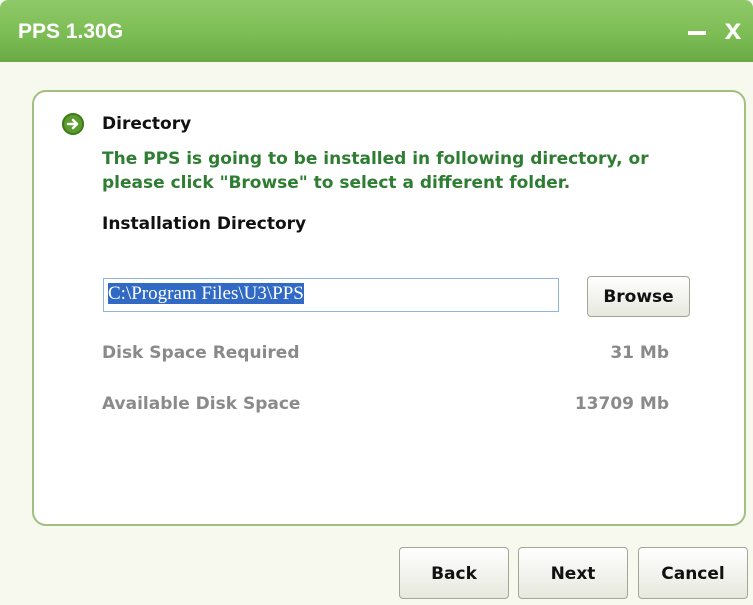 The width and height of the screenshot is (753, 605). Describe the element at coordinates (621, 404) in the screenshot. I see `available-disk-space-value: 13709 Mb` at that location.